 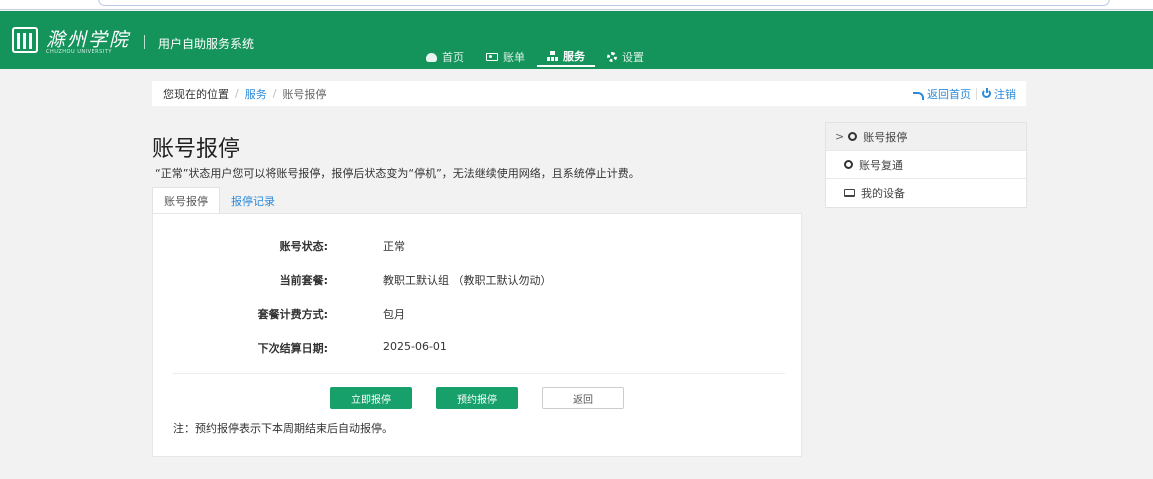 I want to click on breadcrumb-actions: 返回首页 注销, so click(x=964, y=94).